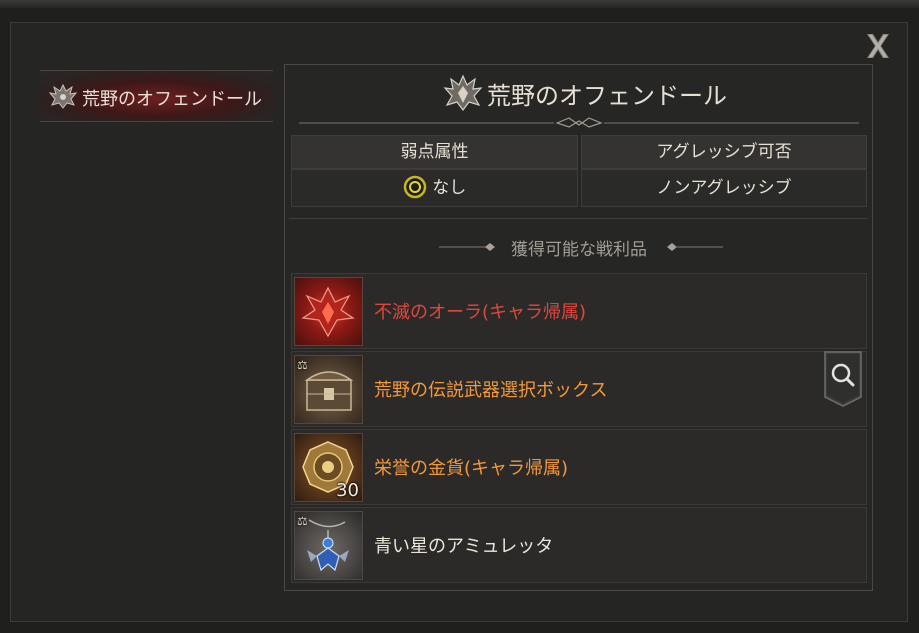 This screenshot has height=633, width=919. I want to click on loot-item-name: 栄誉の金貨(キャラ帰属), so click(471, 468).